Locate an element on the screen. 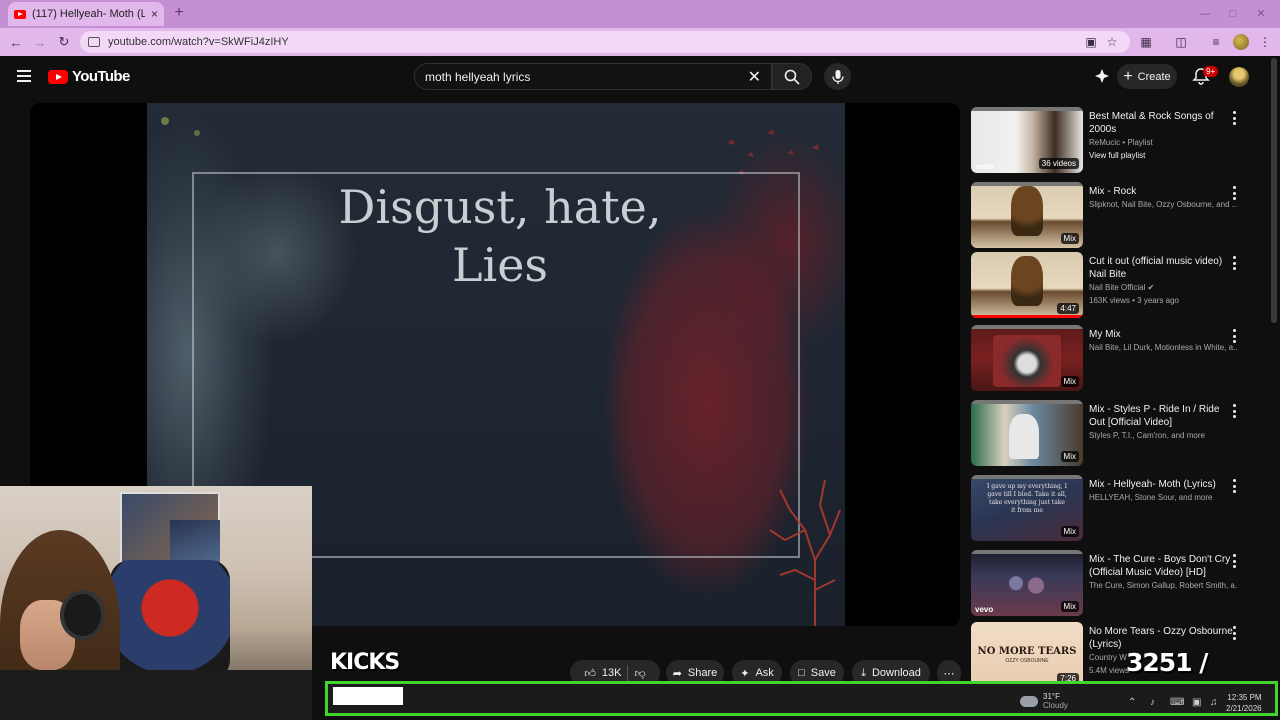 The height and width of the screenshot is (720, 1280). site-info-icon is located at coordinates (94, 42).